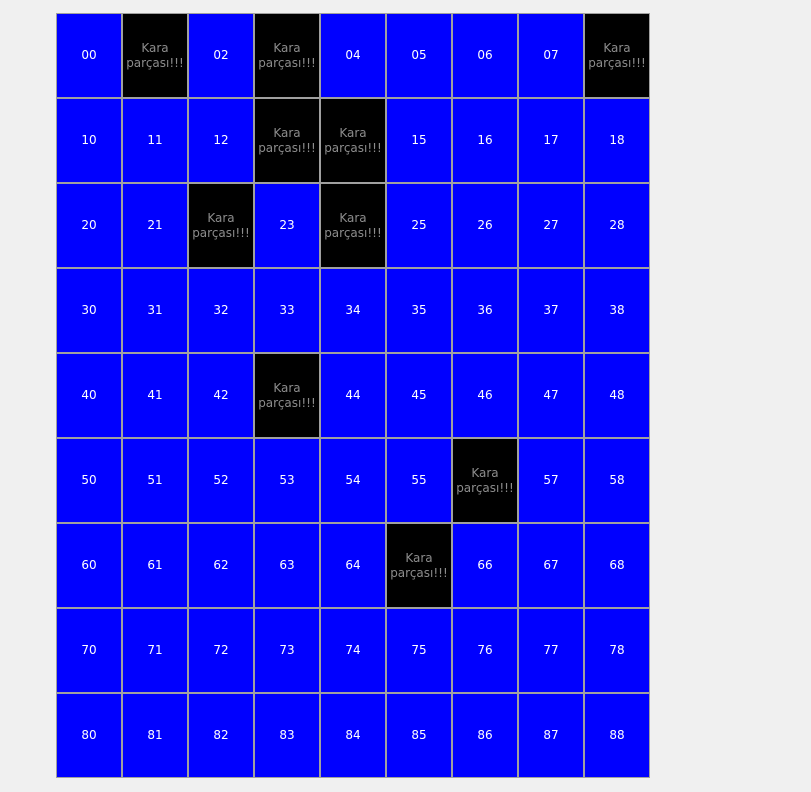 This screenshot has width=811, height=792. What do you see at coordinates (419, 565) in the screenshot?
I see `land-cell-65: Kara parçası!!!` at bounding box center [419, 565].